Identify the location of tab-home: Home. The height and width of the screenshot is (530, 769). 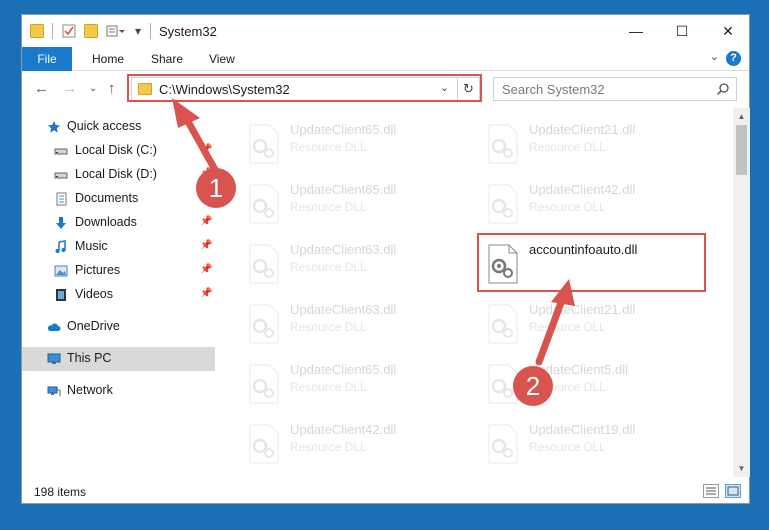
(108, 59).